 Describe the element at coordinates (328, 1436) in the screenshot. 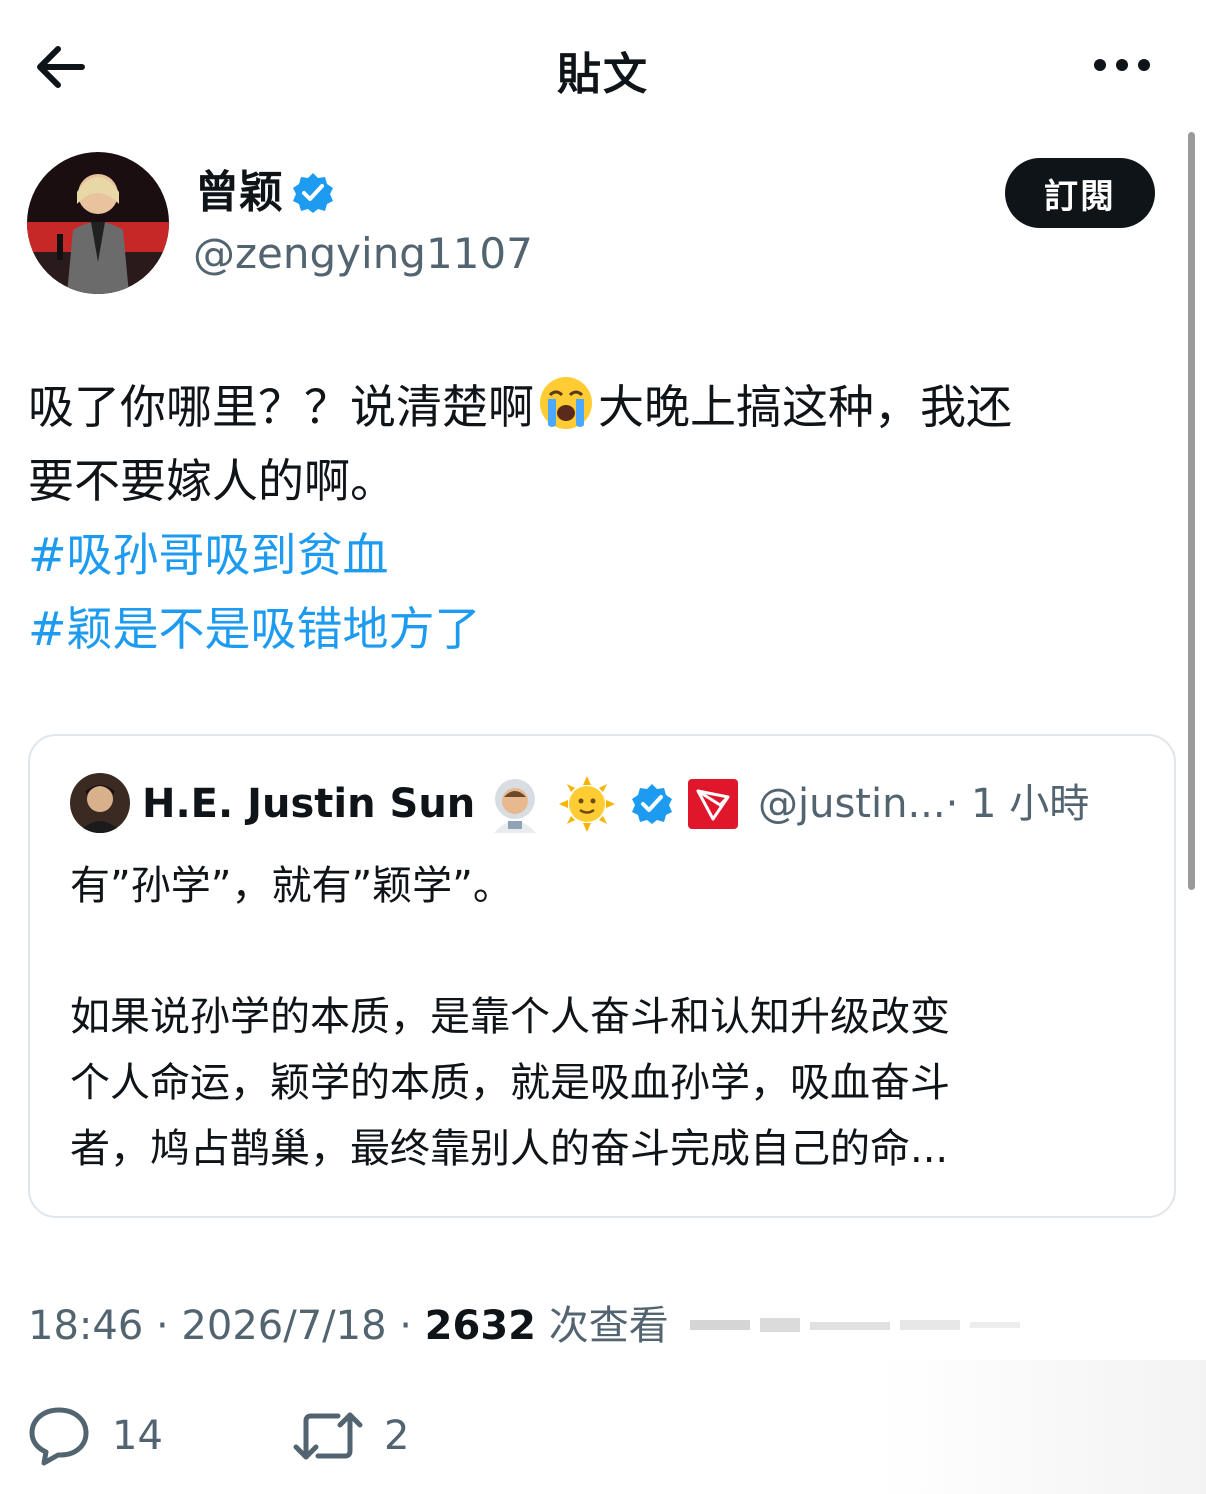

I see `retweet-icon` at that location.